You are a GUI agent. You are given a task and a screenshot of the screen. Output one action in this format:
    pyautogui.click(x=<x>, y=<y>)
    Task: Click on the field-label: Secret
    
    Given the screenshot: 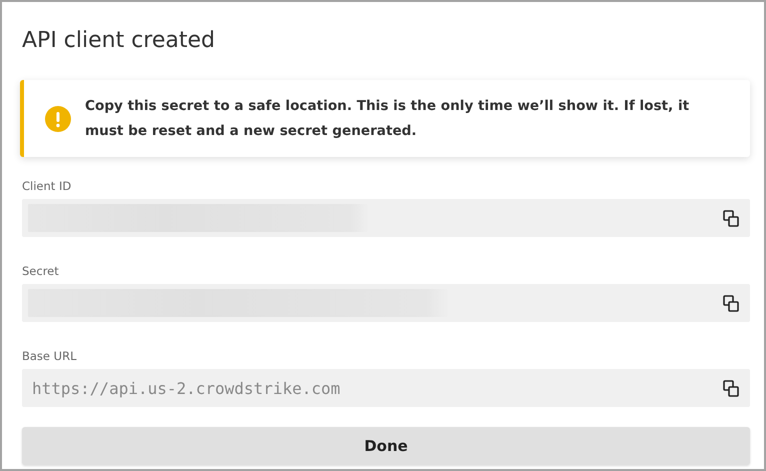 What is the action you would take?
    pyautogui.click(x=41, y=272)
    